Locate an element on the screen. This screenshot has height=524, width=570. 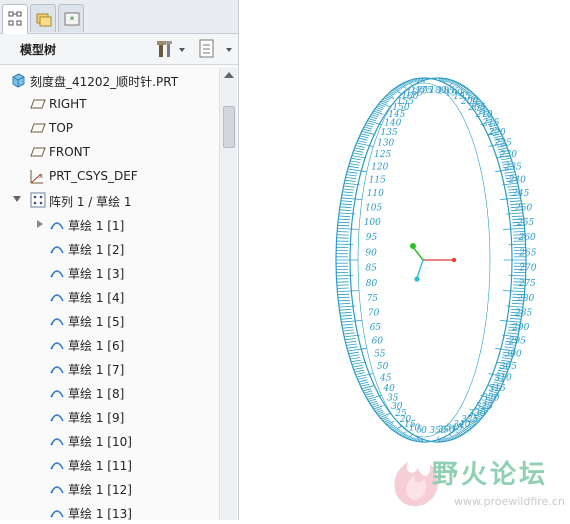
tree-item-label: TOP is located at coordinates (61, 128).